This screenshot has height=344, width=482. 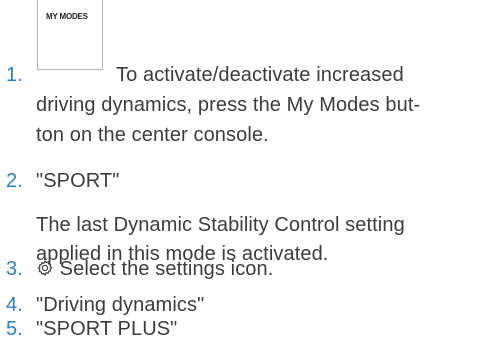 What do you see at coordinates (120, 305) in the screenshot?
I see `step-text-line: "Driving dynamics"` at bounding box center [120, 305].